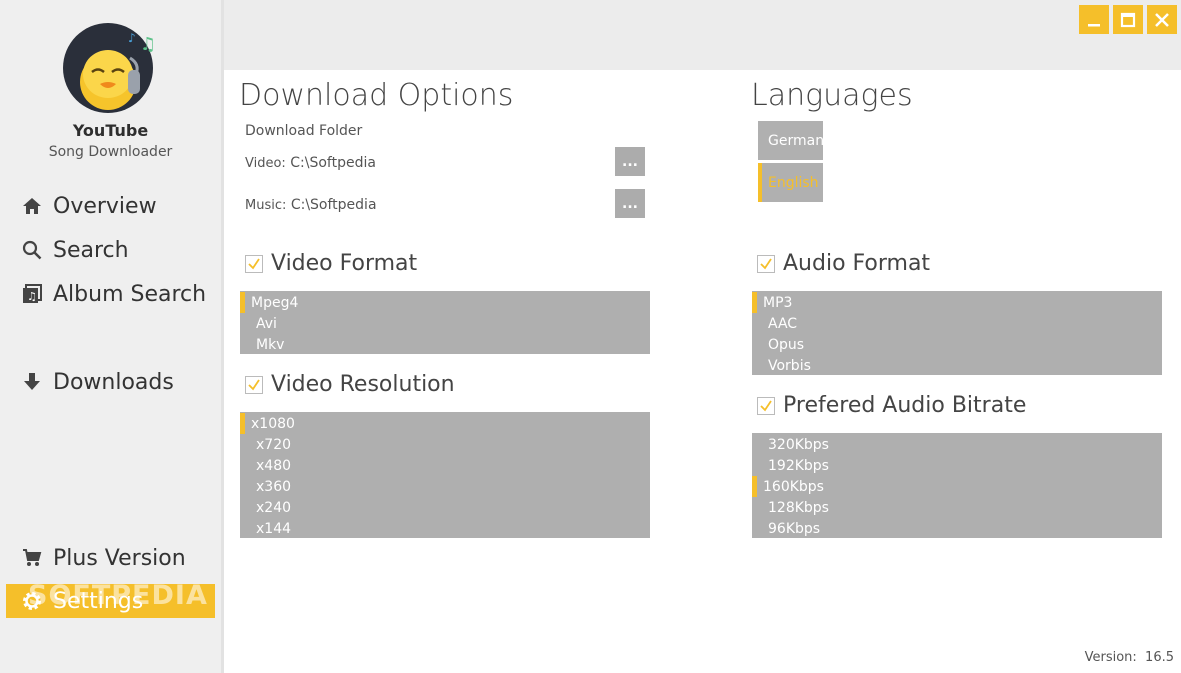 This screenshot has height=673, width=1181. Describe the element at coordinates (304, 131) in the screenshot. I see `download-folder-label: Download Folder` at that location.